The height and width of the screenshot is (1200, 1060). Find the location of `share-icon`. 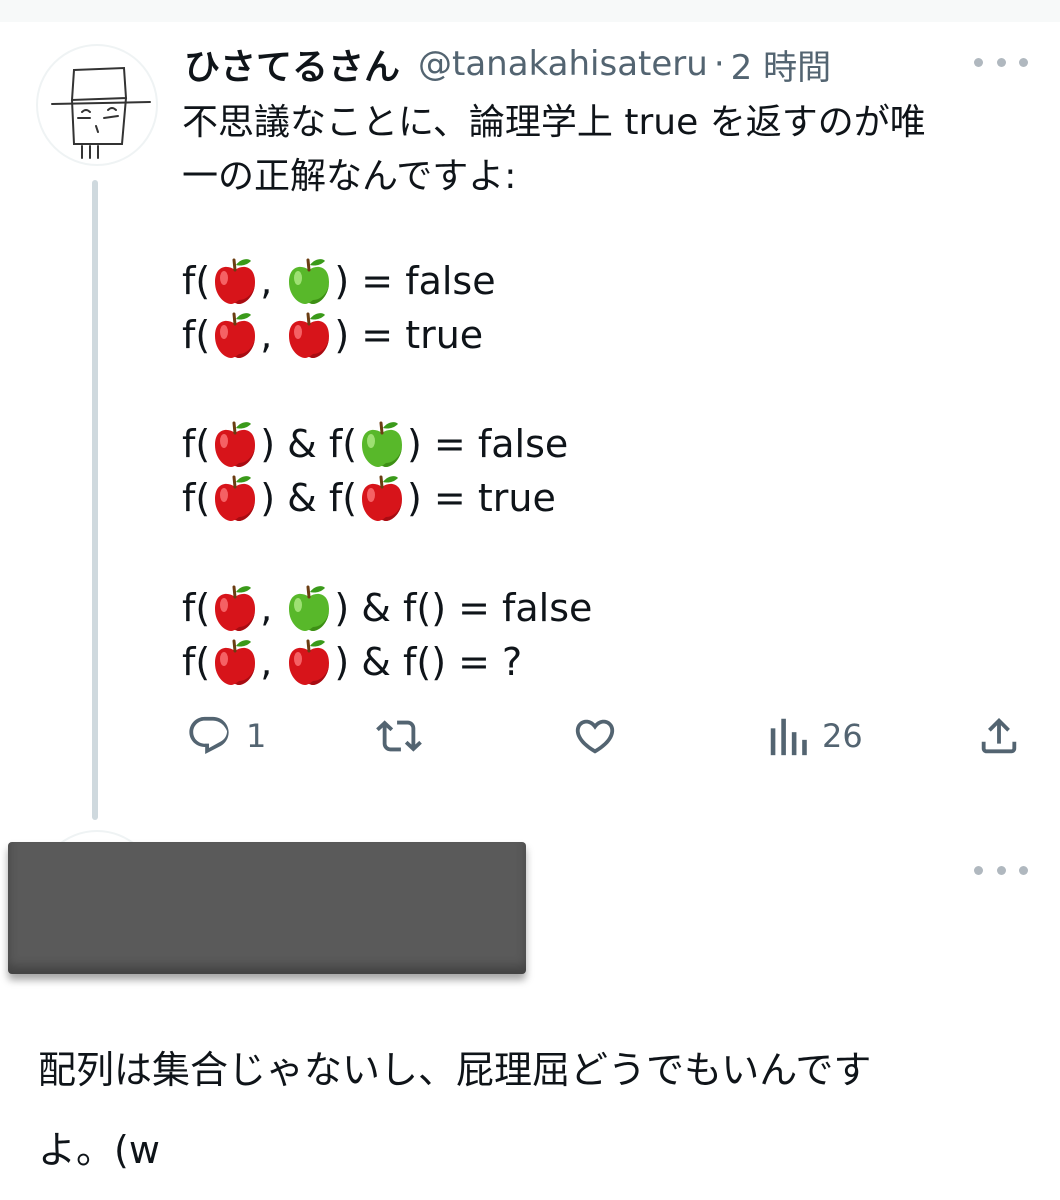

share-icon is located at coordinates (999, 735).